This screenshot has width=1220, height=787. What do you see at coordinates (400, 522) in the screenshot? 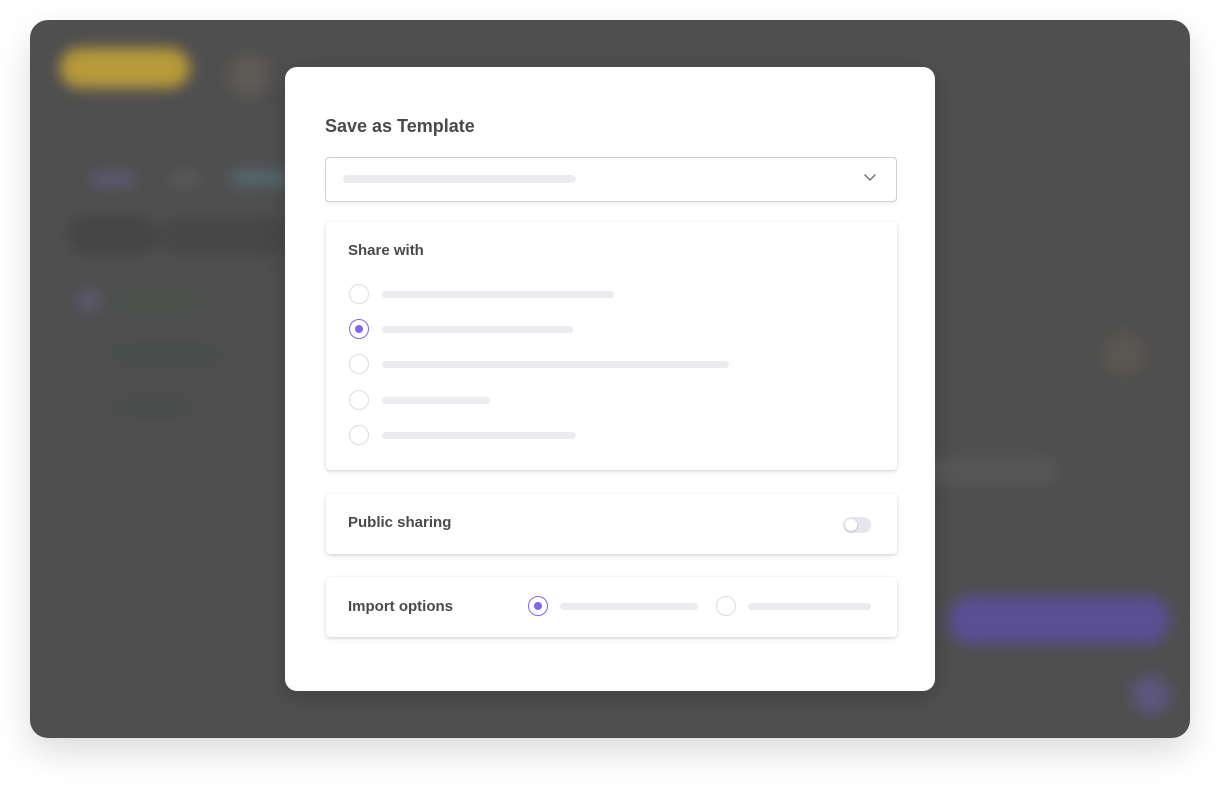
I see `public-sharing-label: Public sharing` at bounding box center [400, 522].